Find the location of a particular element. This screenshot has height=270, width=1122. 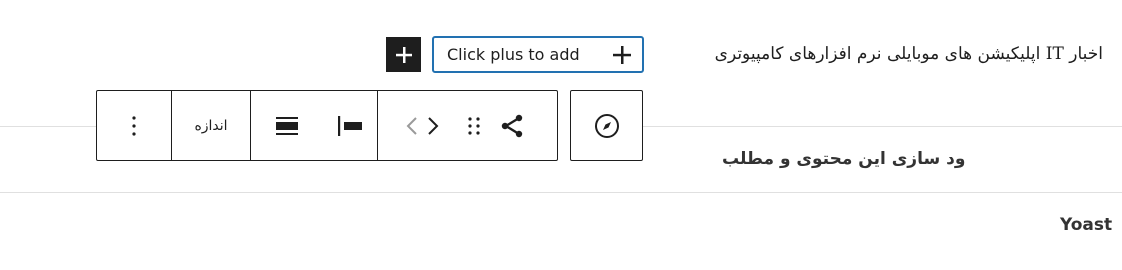

inserter-placeholder-label: Click plus to add is located at coordinates (513, 54).